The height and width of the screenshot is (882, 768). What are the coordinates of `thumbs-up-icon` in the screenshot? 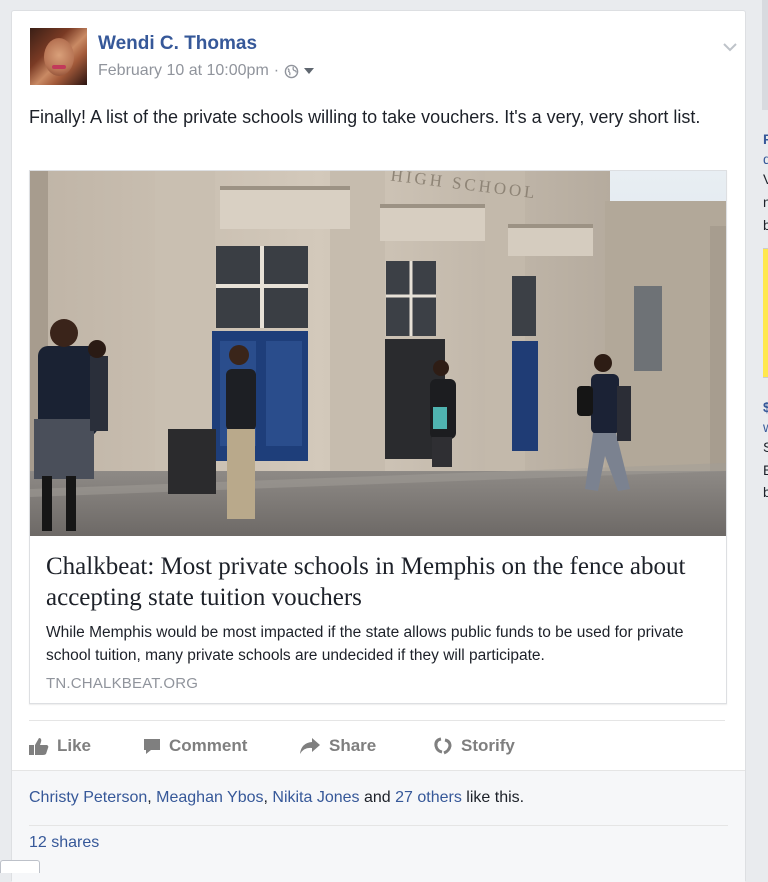 It's located at (39, 746).